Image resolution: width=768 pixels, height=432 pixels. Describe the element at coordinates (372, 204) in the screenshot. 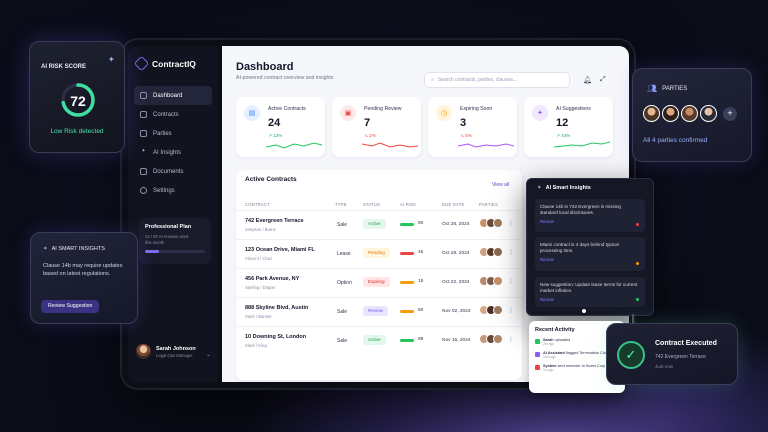

I see `col-status: STATUS` at that location.